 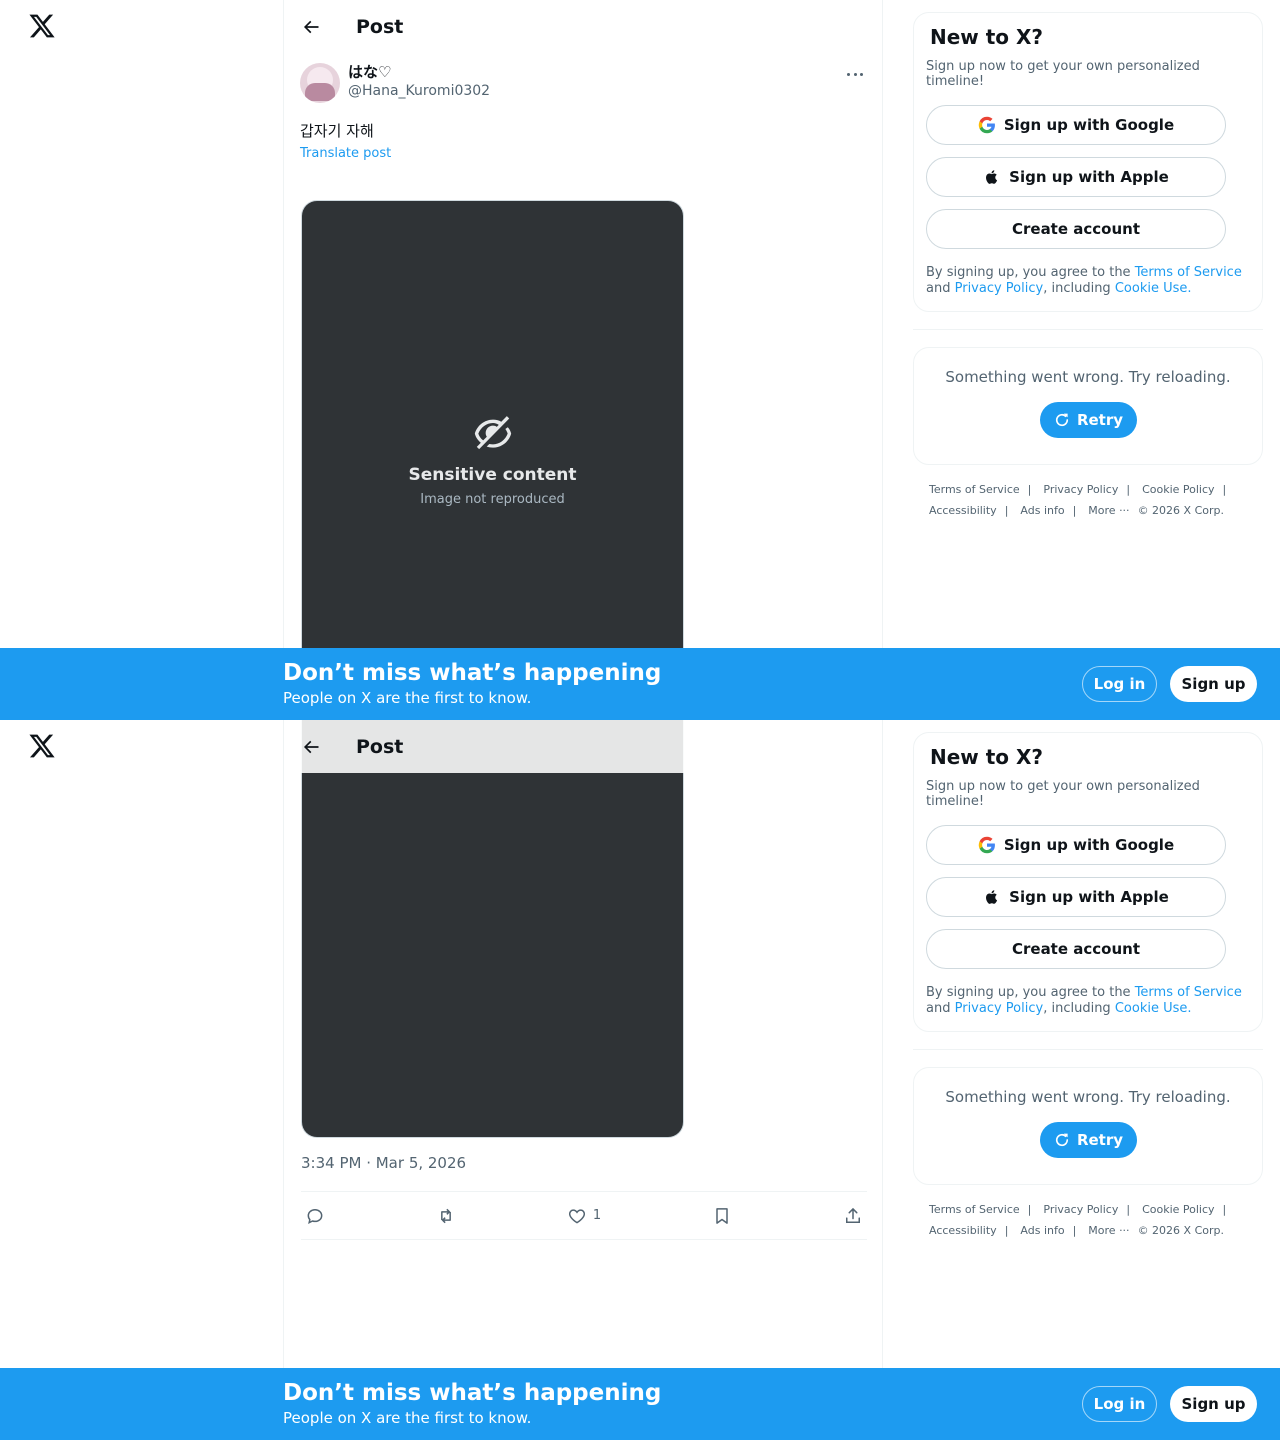 I want to click on reply-icon, so click(x=315, y=1216).